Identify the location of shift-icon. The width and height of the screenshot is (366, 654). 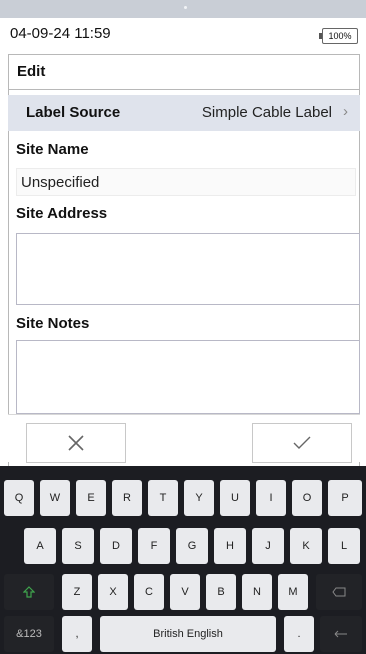
(29, 592).